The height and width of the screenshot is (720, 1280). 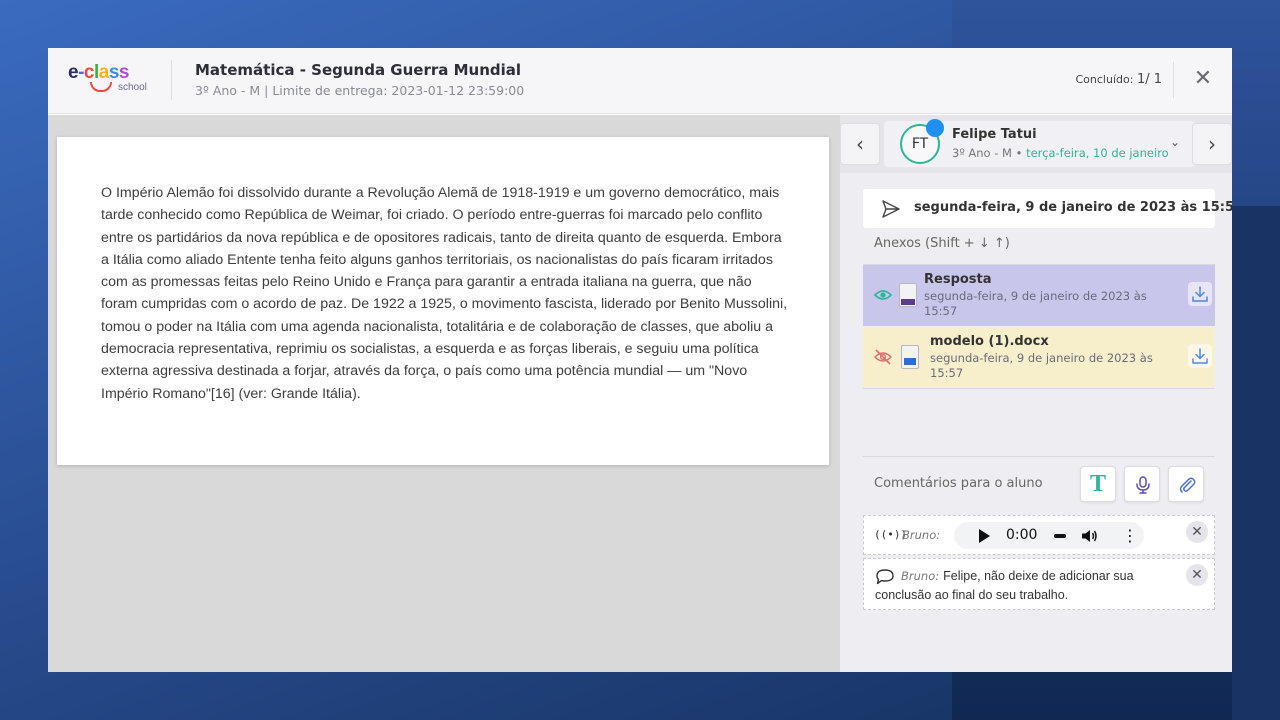 I want to click on docx-file-icon, so click(x=910, y=357).